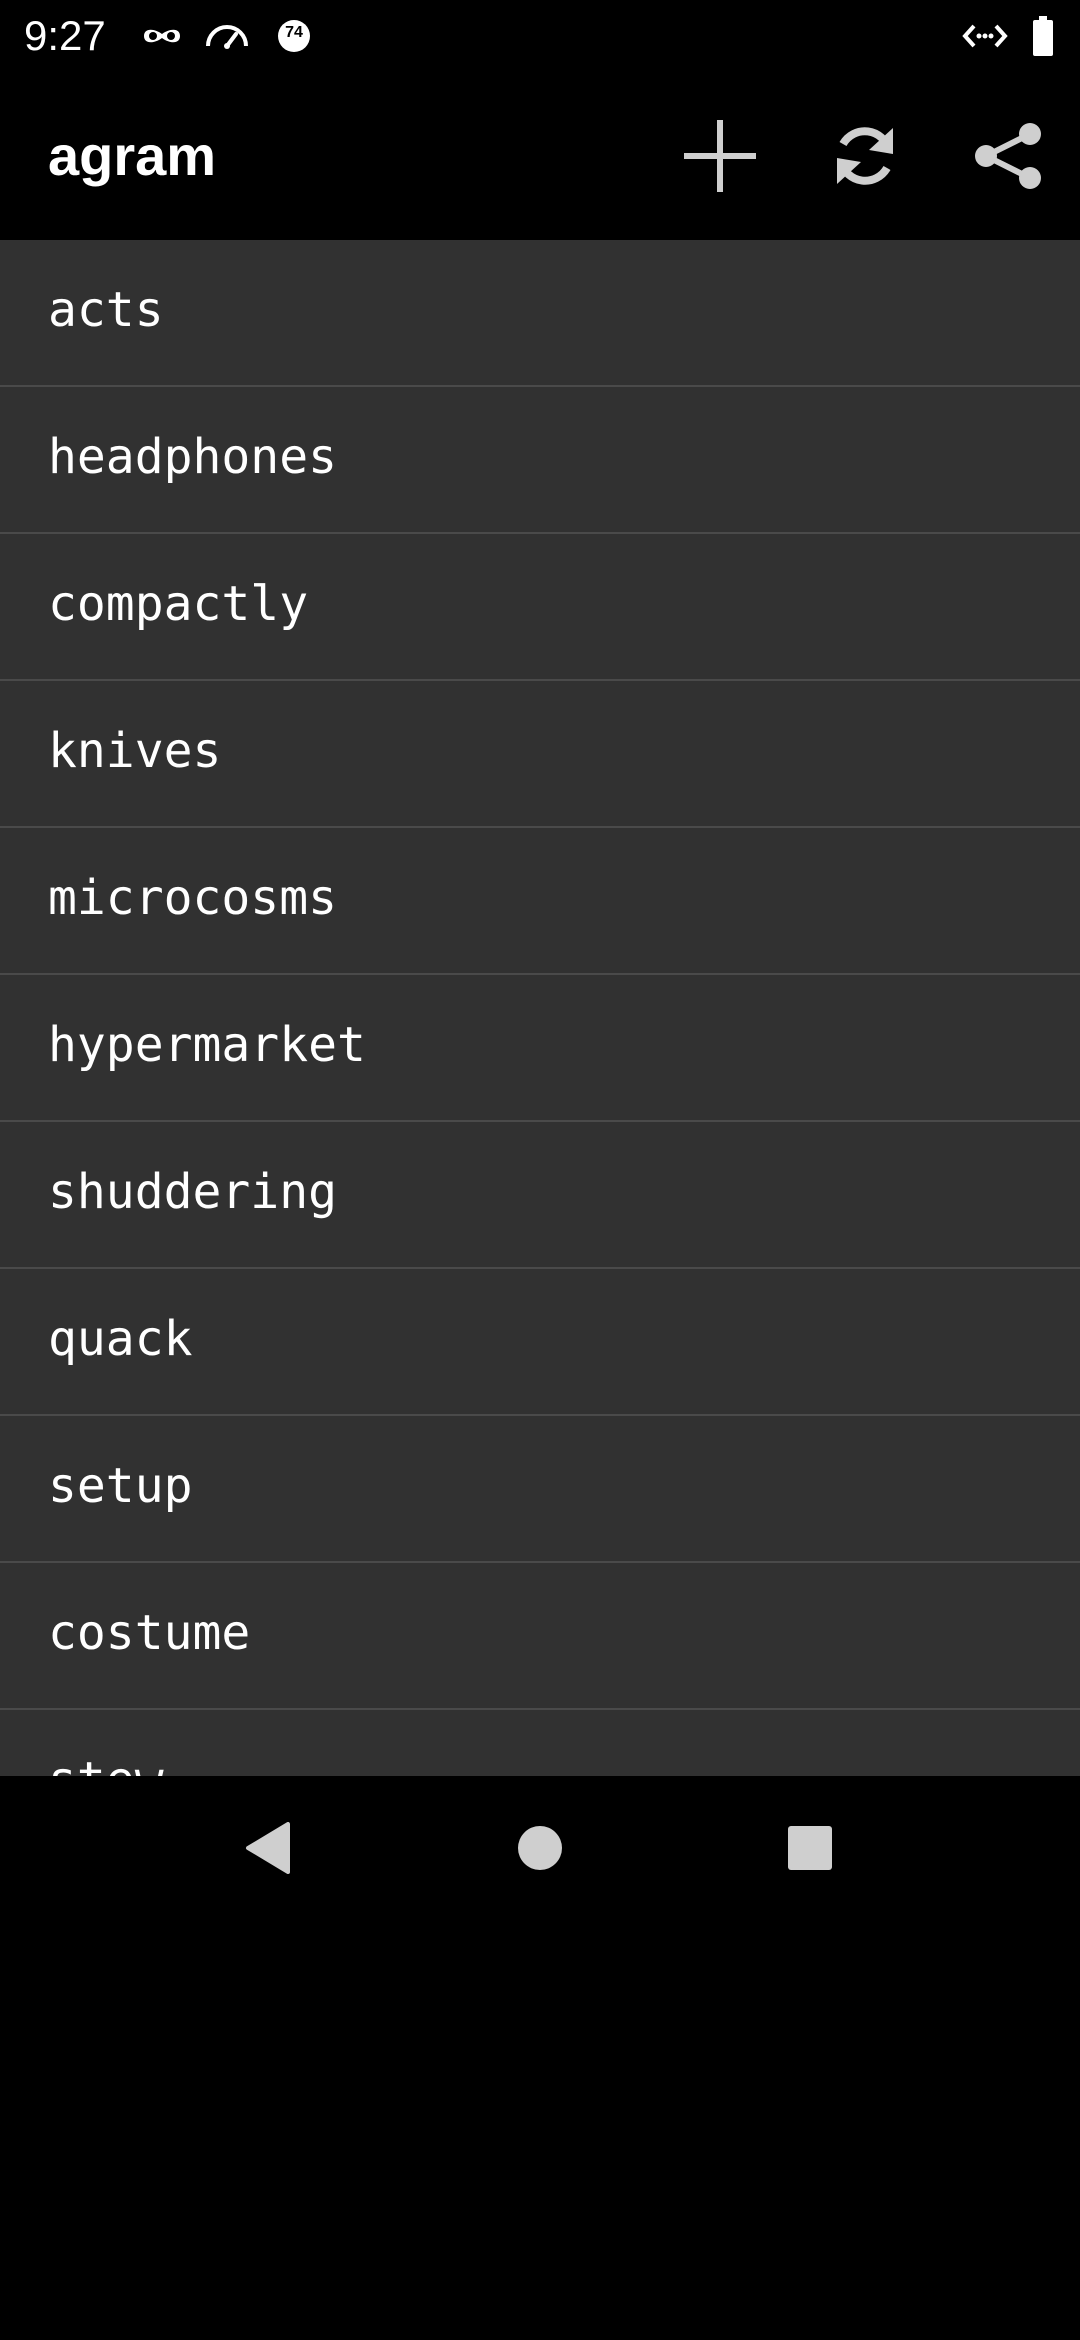  I want to click on battery-icon, so click(1043, 36).